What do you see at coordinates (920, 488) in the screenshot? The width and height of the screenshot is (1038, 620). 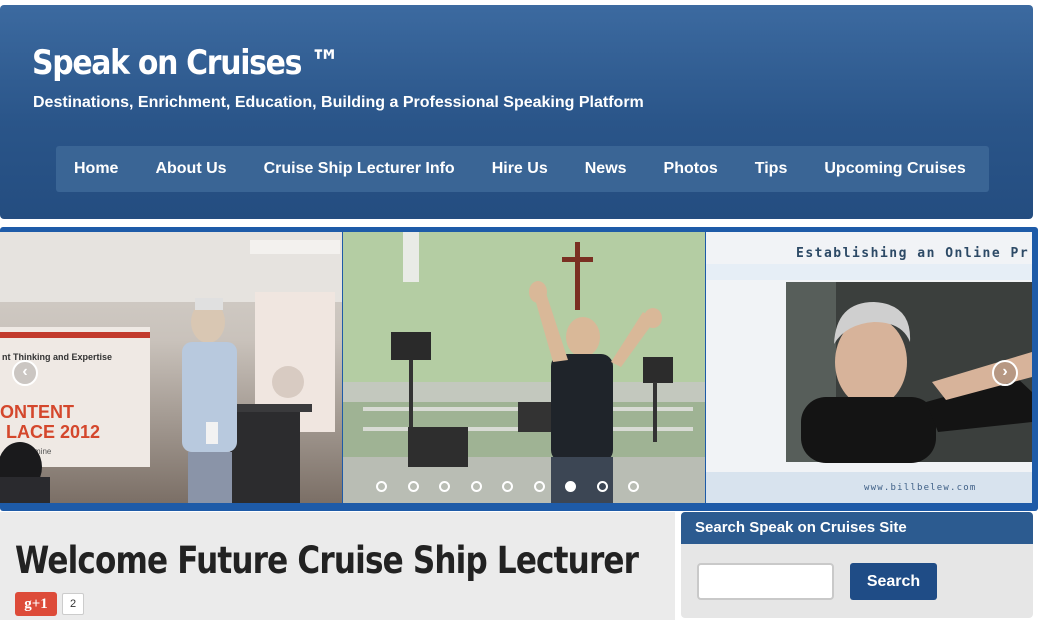 I see `slide-footer: www.billbelew.com` at bounding box center [920, 488].